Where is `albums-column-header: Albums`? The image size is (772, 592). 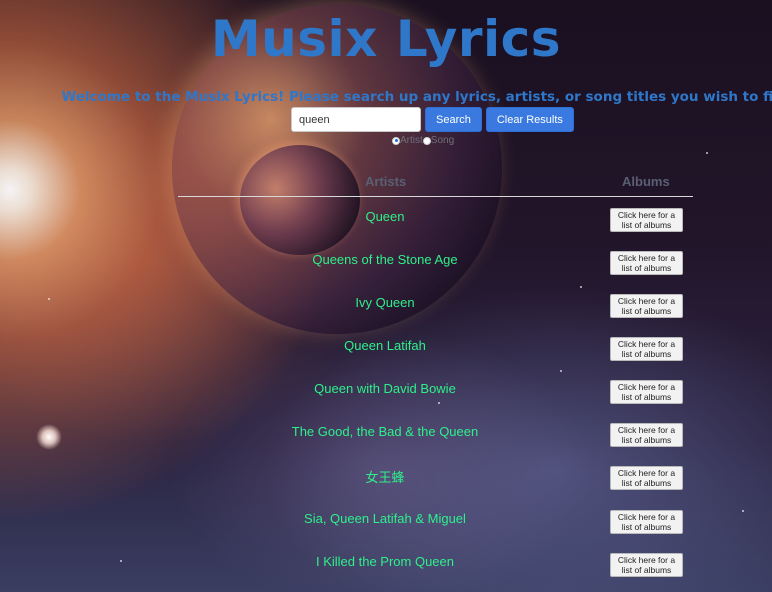 albums-column-header: Albums is located at coordinates (646, 181).